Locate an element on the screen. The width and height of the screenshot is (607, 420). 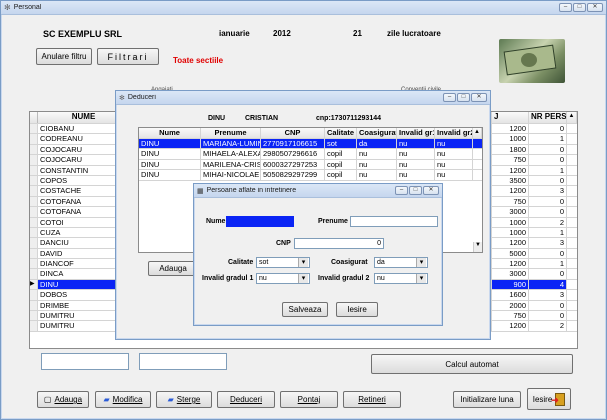
cell-salariu: 2000 is located at coordinates (510, 305).